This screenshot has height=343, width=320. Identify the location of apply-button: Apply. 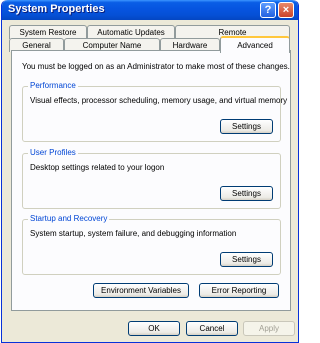
(269, 328).